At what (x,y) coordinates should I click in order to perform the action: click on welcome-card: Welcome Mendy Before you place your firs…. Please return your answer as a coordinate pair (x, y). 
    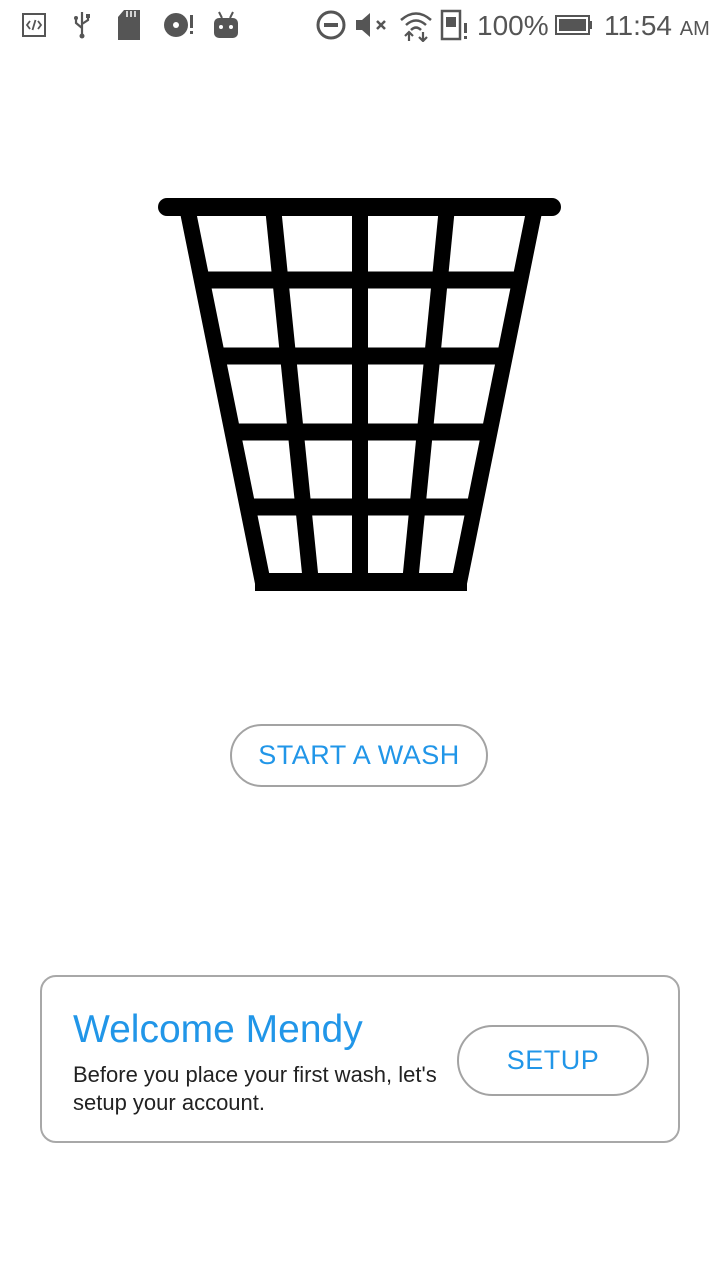
    Looking at the image, I should click on (360, 1059).